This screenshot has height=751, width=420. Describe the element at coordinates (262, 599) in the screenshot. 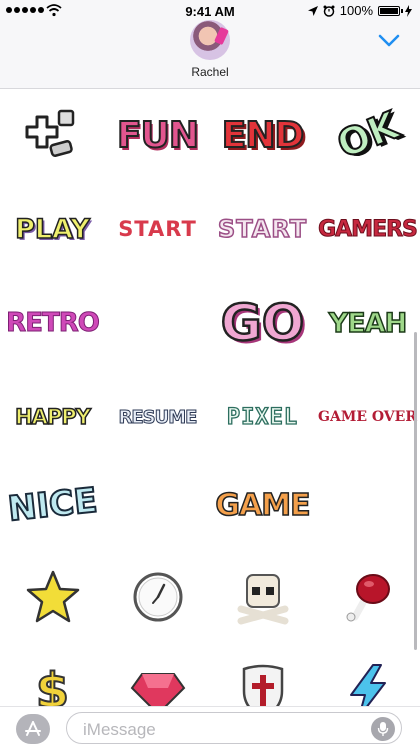

I see `skull-crossbones-icon` at that location.